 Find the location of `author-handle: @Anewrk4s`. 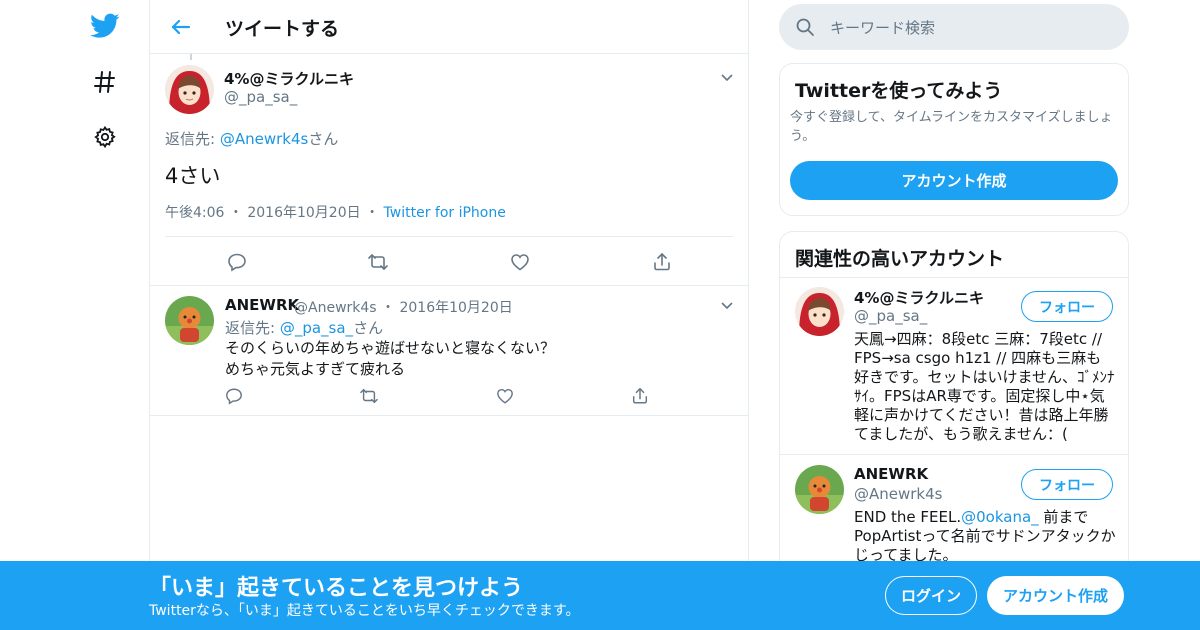

author-handle: @Anewrk4s is located at coordinates (335, 308).